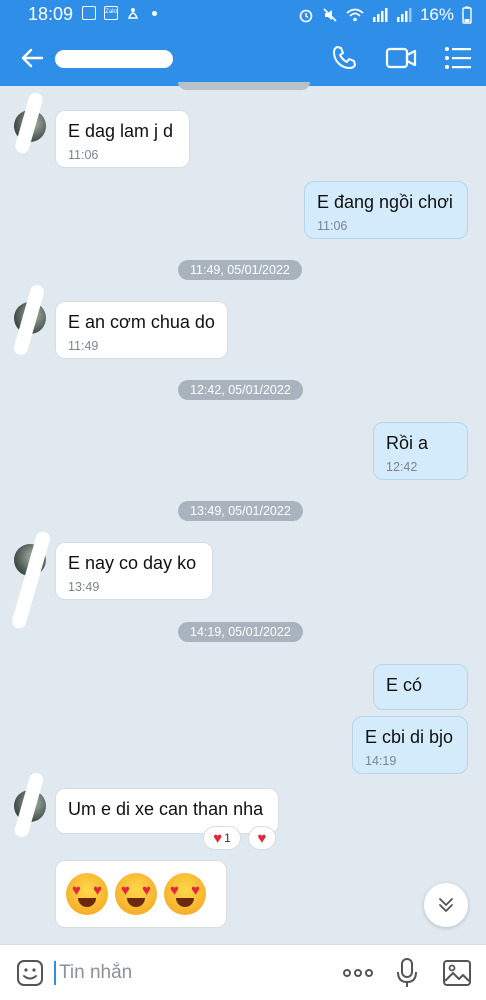  I want to click on battery-percent: 16%, so click(436, 14).